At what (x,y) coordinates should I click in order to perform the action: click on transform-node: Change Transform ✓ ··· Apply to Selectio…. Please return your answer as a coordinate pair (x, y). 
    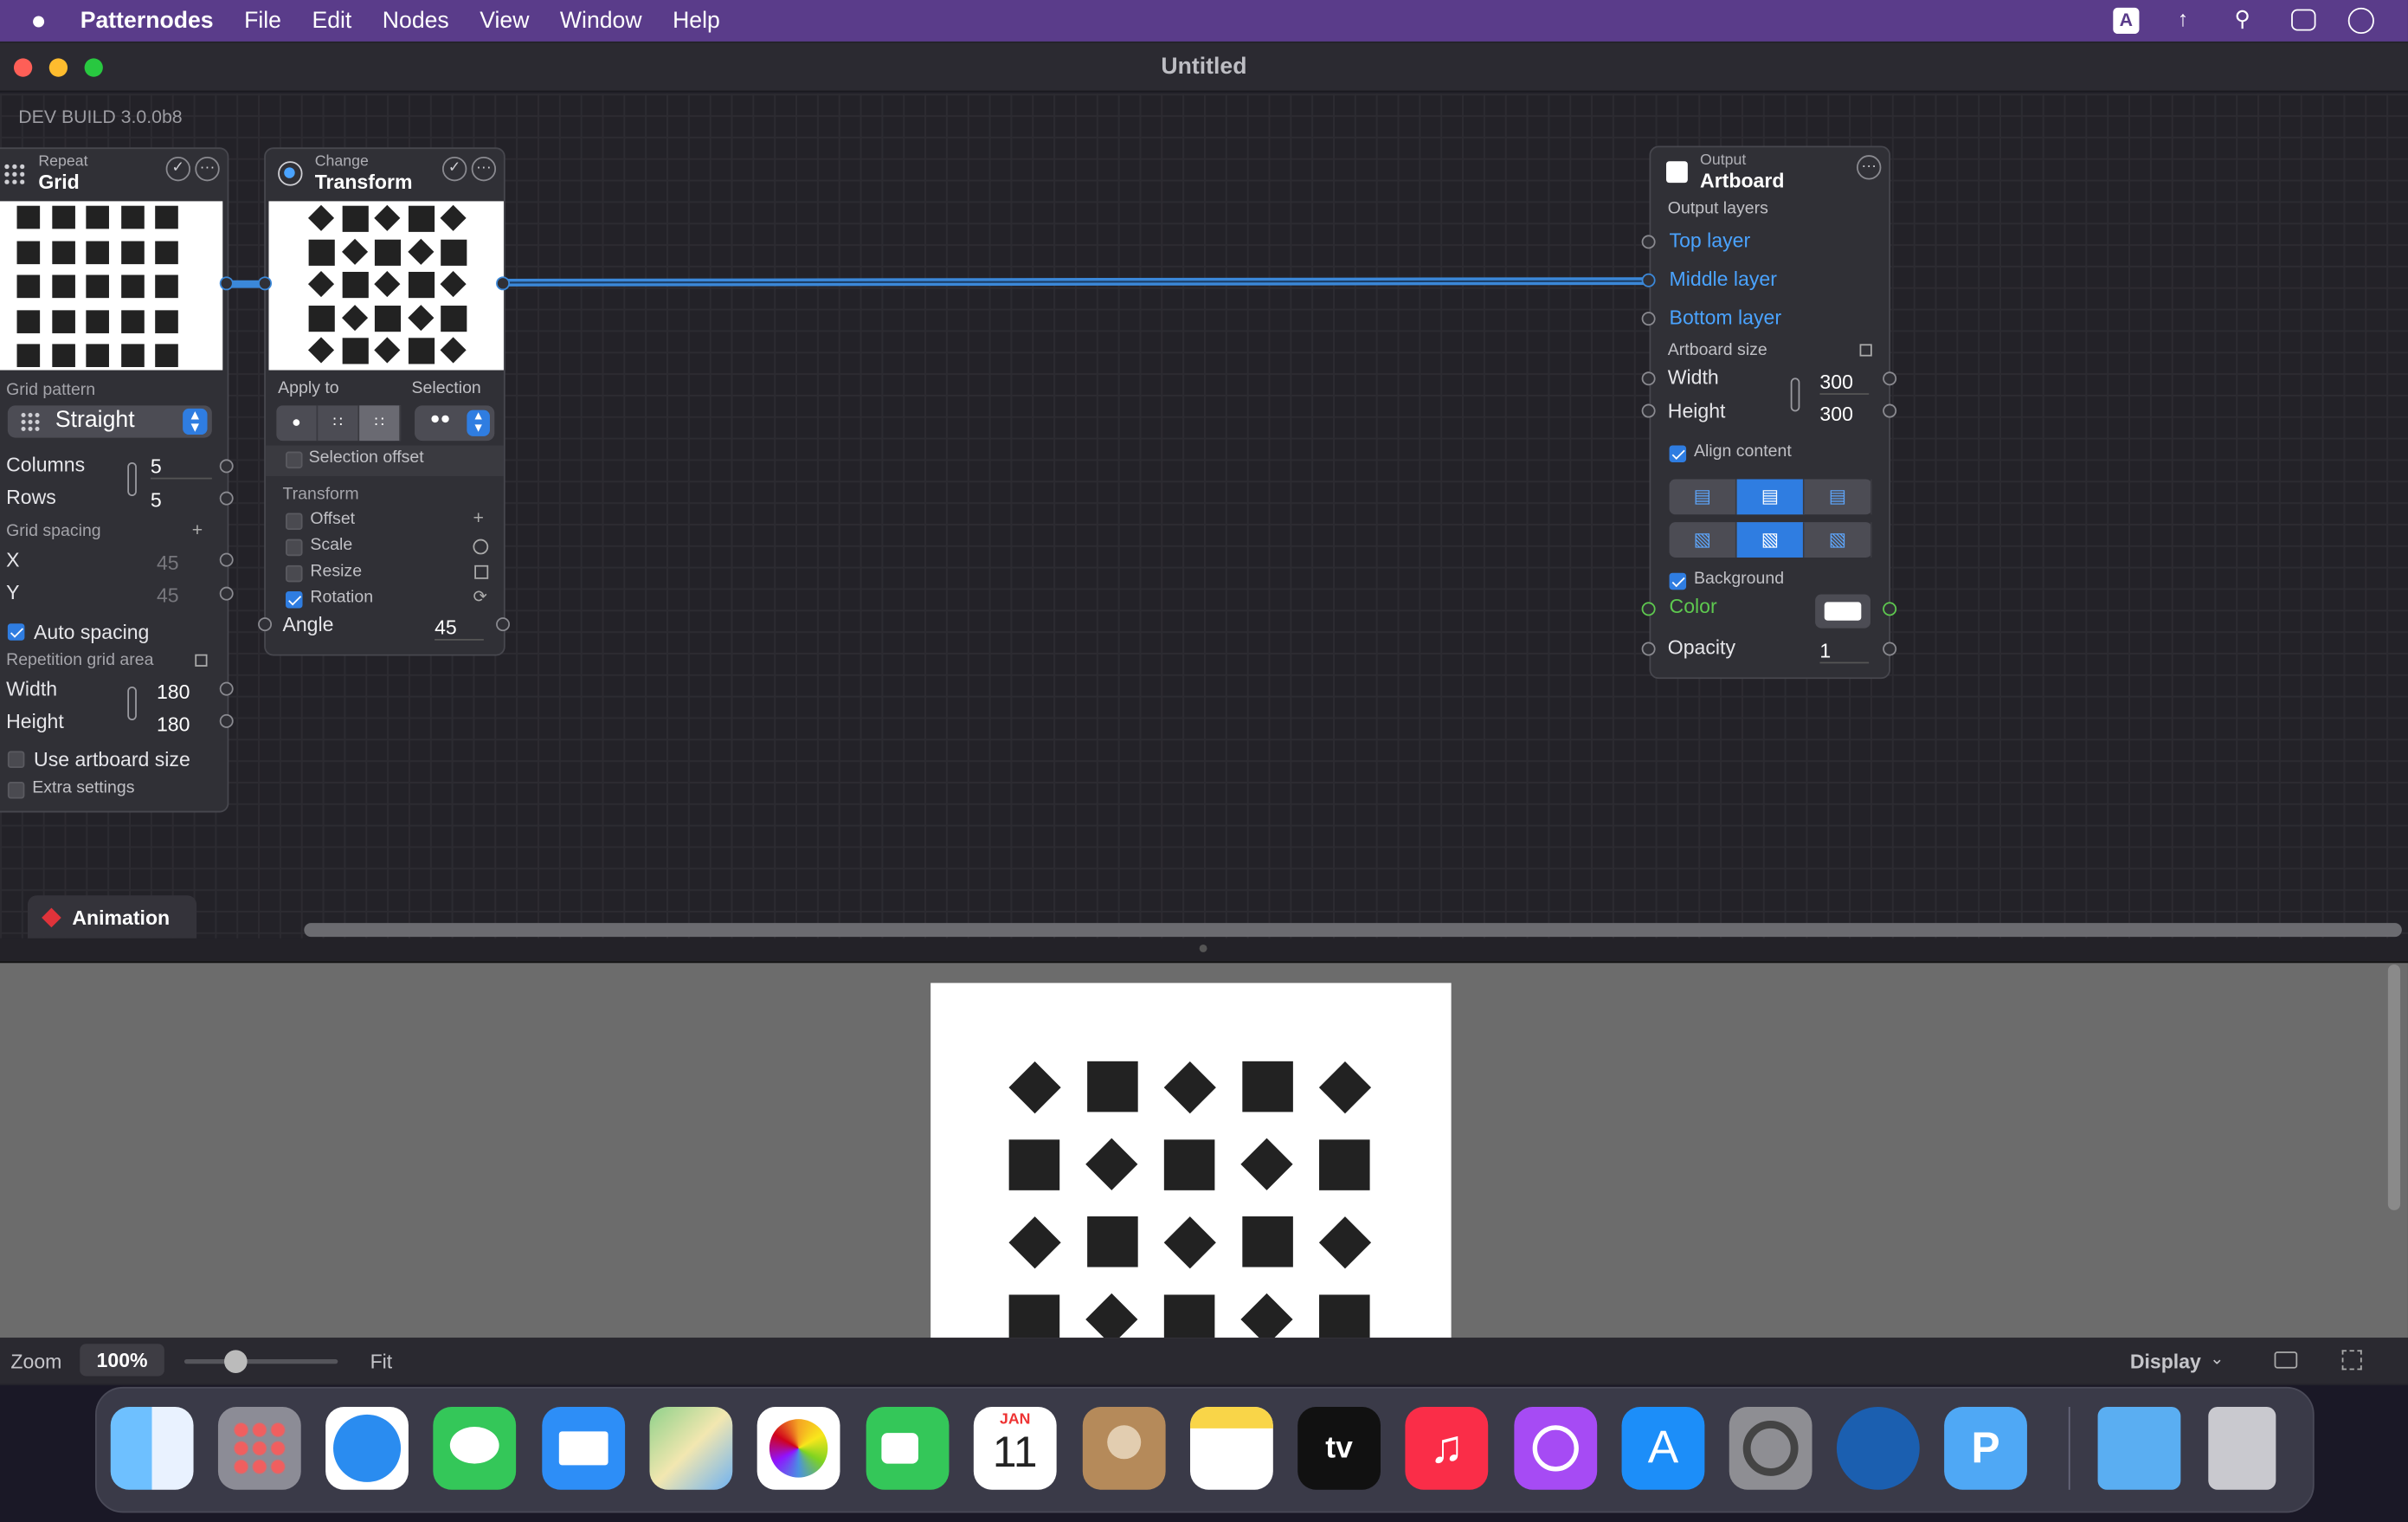
    Looking at the image, I should click on (384, 401).